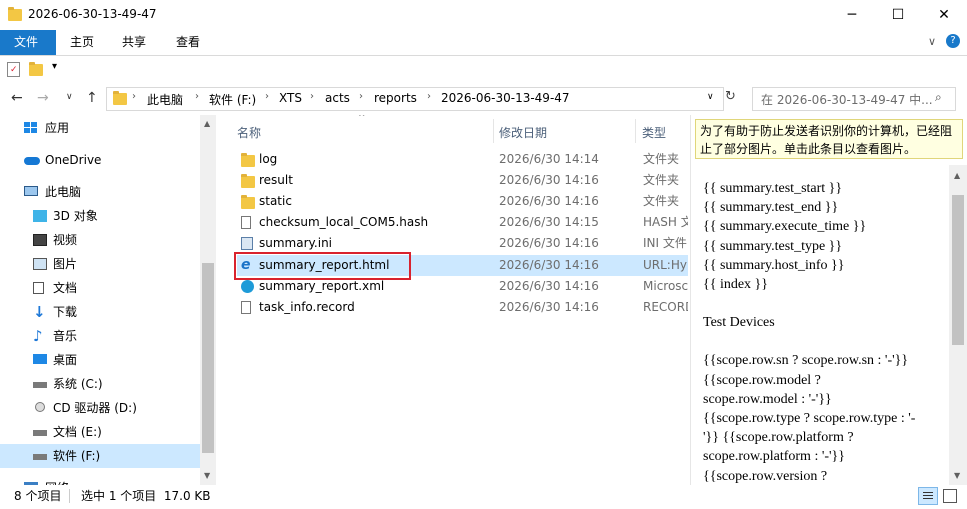 The height and width of the screenshot is (509, 967). I want to click on forward-icon: →, so click(43, 98).